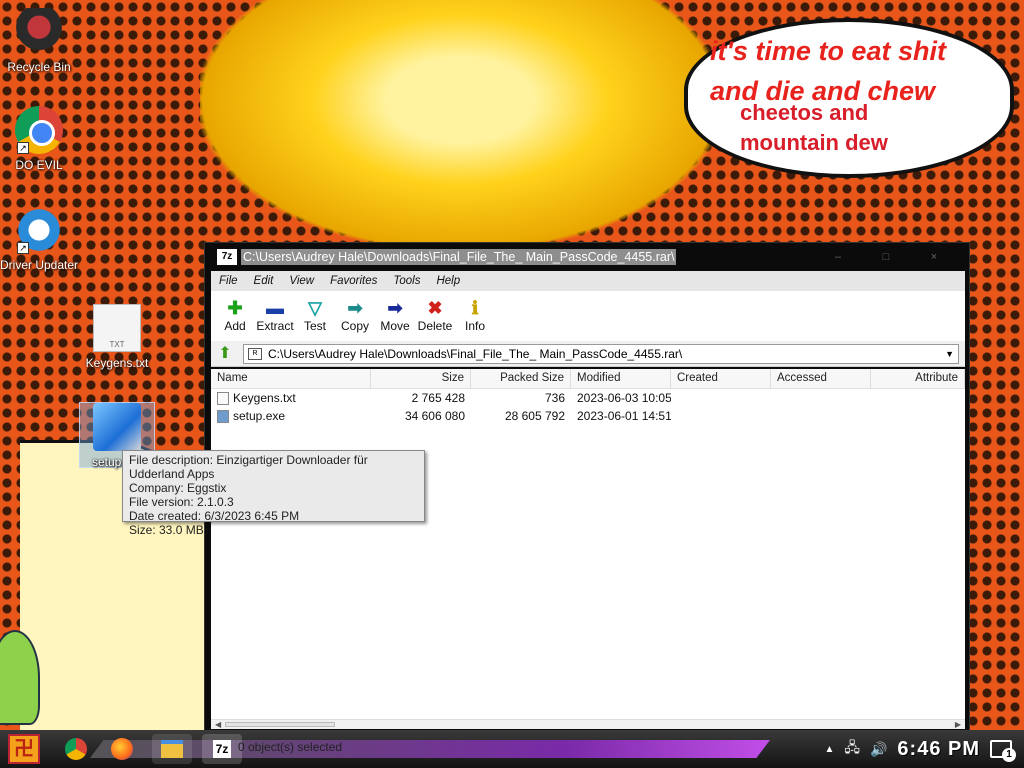 This screenshot has height=768, width=1024. I want to click on plus-icon: ✚, so click(235, 308).